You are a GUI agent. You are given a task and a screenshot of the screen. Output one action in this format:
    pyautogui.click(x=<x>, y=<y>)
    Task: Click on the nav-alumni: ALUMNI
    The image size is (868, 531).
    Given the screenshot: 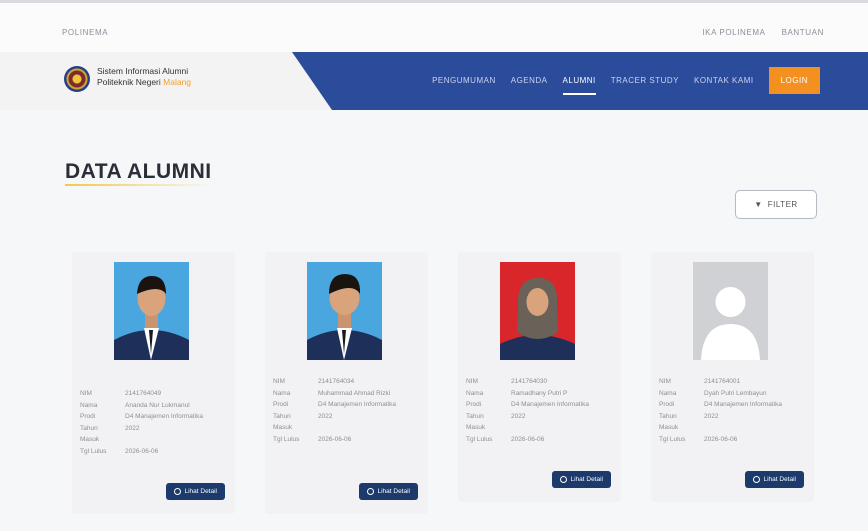 What is the action you would take?
    pyautogui.click(x=579, y=80)
    